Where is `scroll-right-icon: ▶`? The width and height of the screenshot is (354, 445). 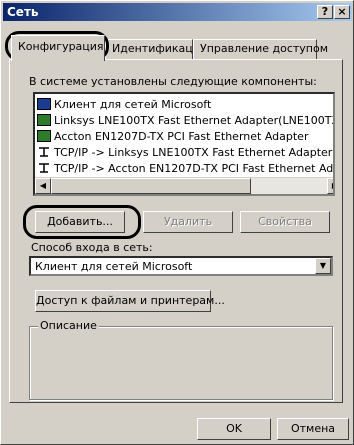
scroll-right-icon: ▶ is located at coordinates (330, 186).